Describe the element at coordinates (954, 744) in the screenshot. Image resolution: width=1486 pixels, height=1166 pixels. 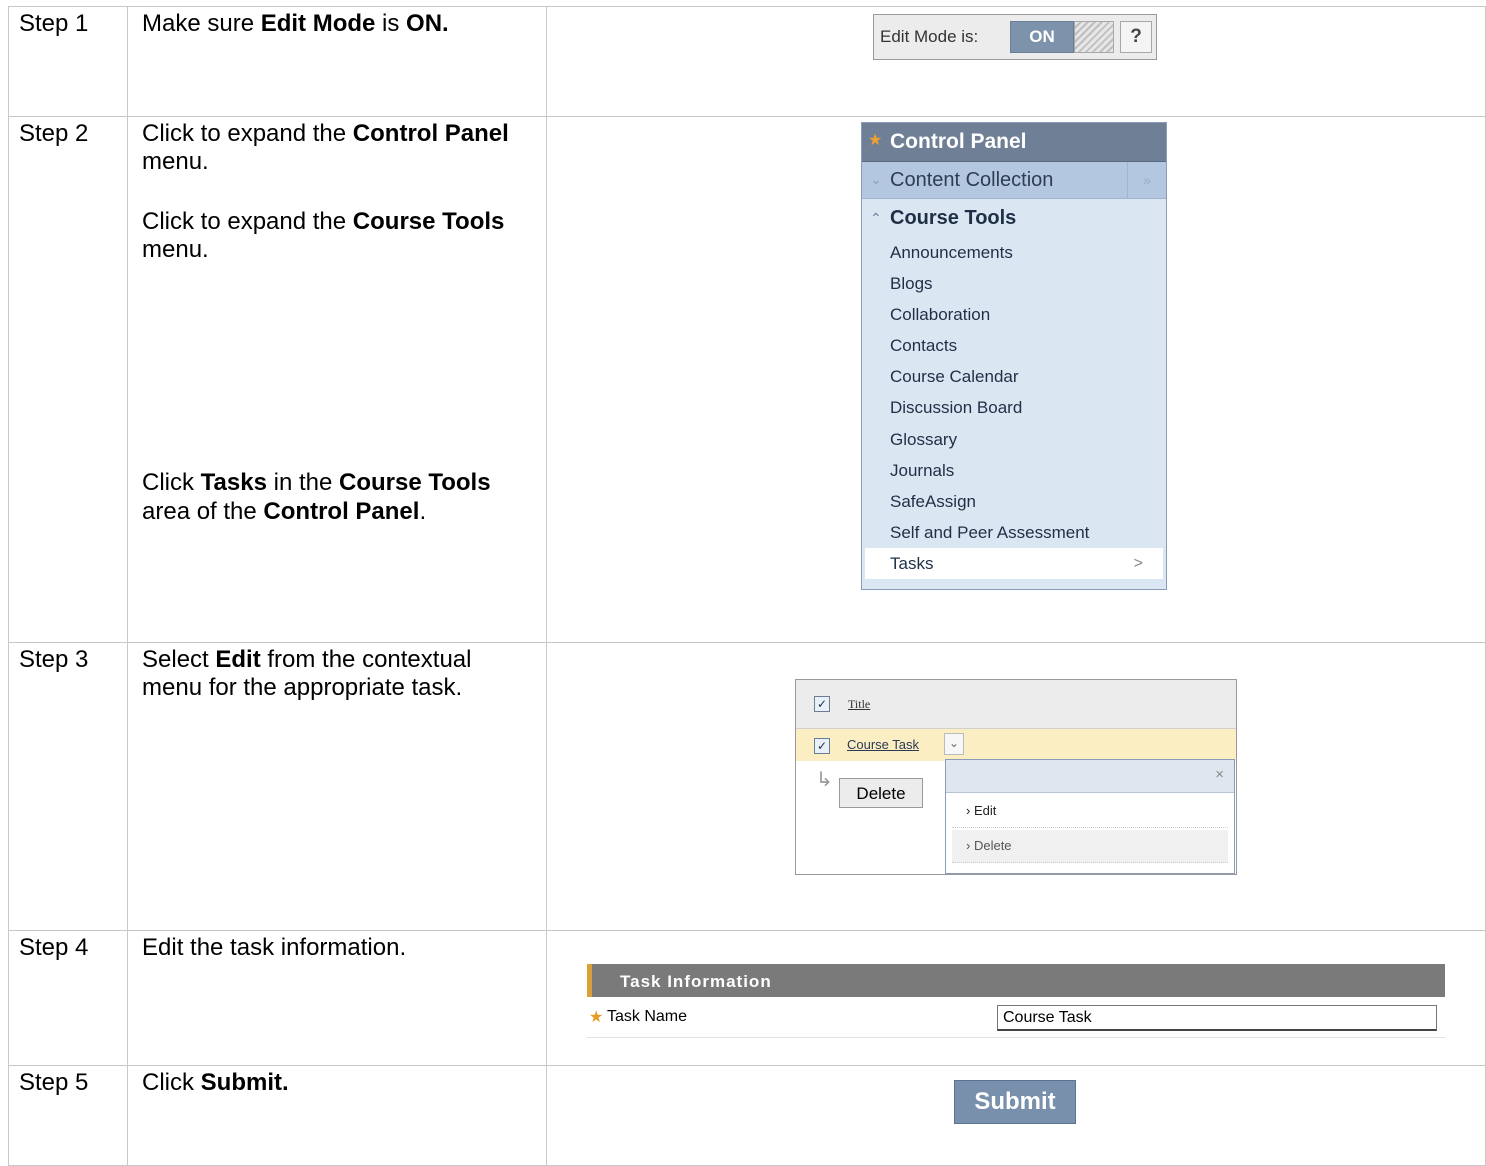
I see `context-menu-chevron-icon: ⌄` at that location.